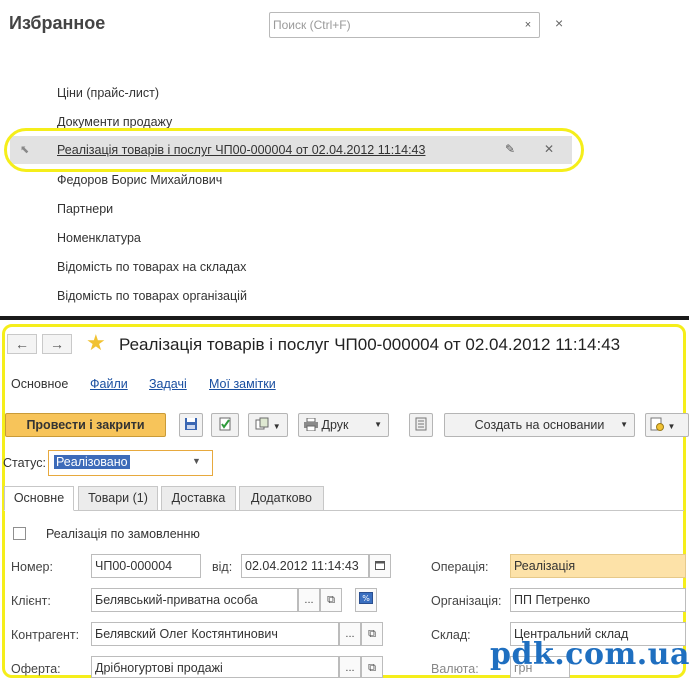 This screenshot has height=682, width=689. Describe the element at coordinates (36, 669) in the screenshot. I see `offer-label: Оферта:` at that location.